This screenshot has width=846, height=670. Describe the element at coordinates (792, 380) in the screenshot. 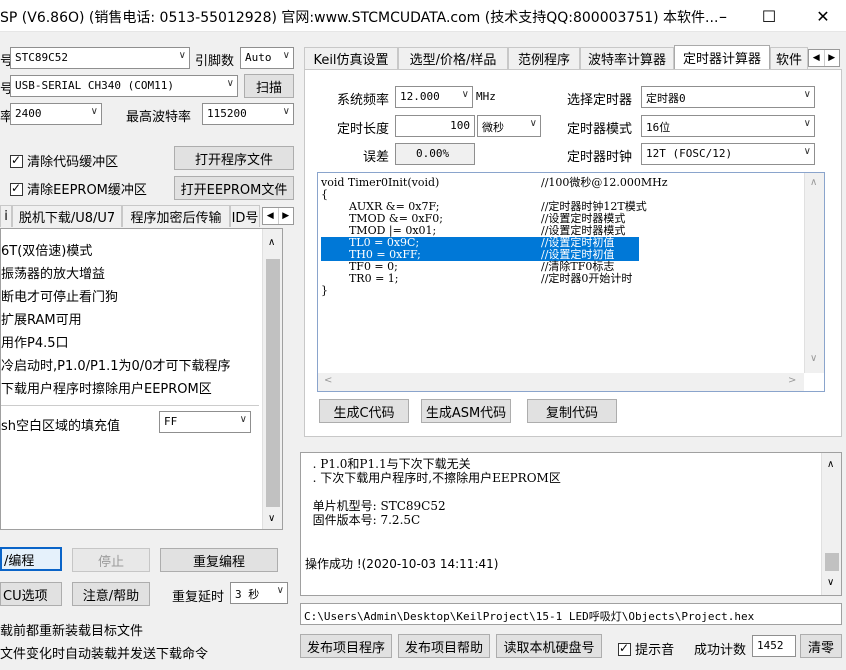

I see `scroll-right-icon: >` at that location.